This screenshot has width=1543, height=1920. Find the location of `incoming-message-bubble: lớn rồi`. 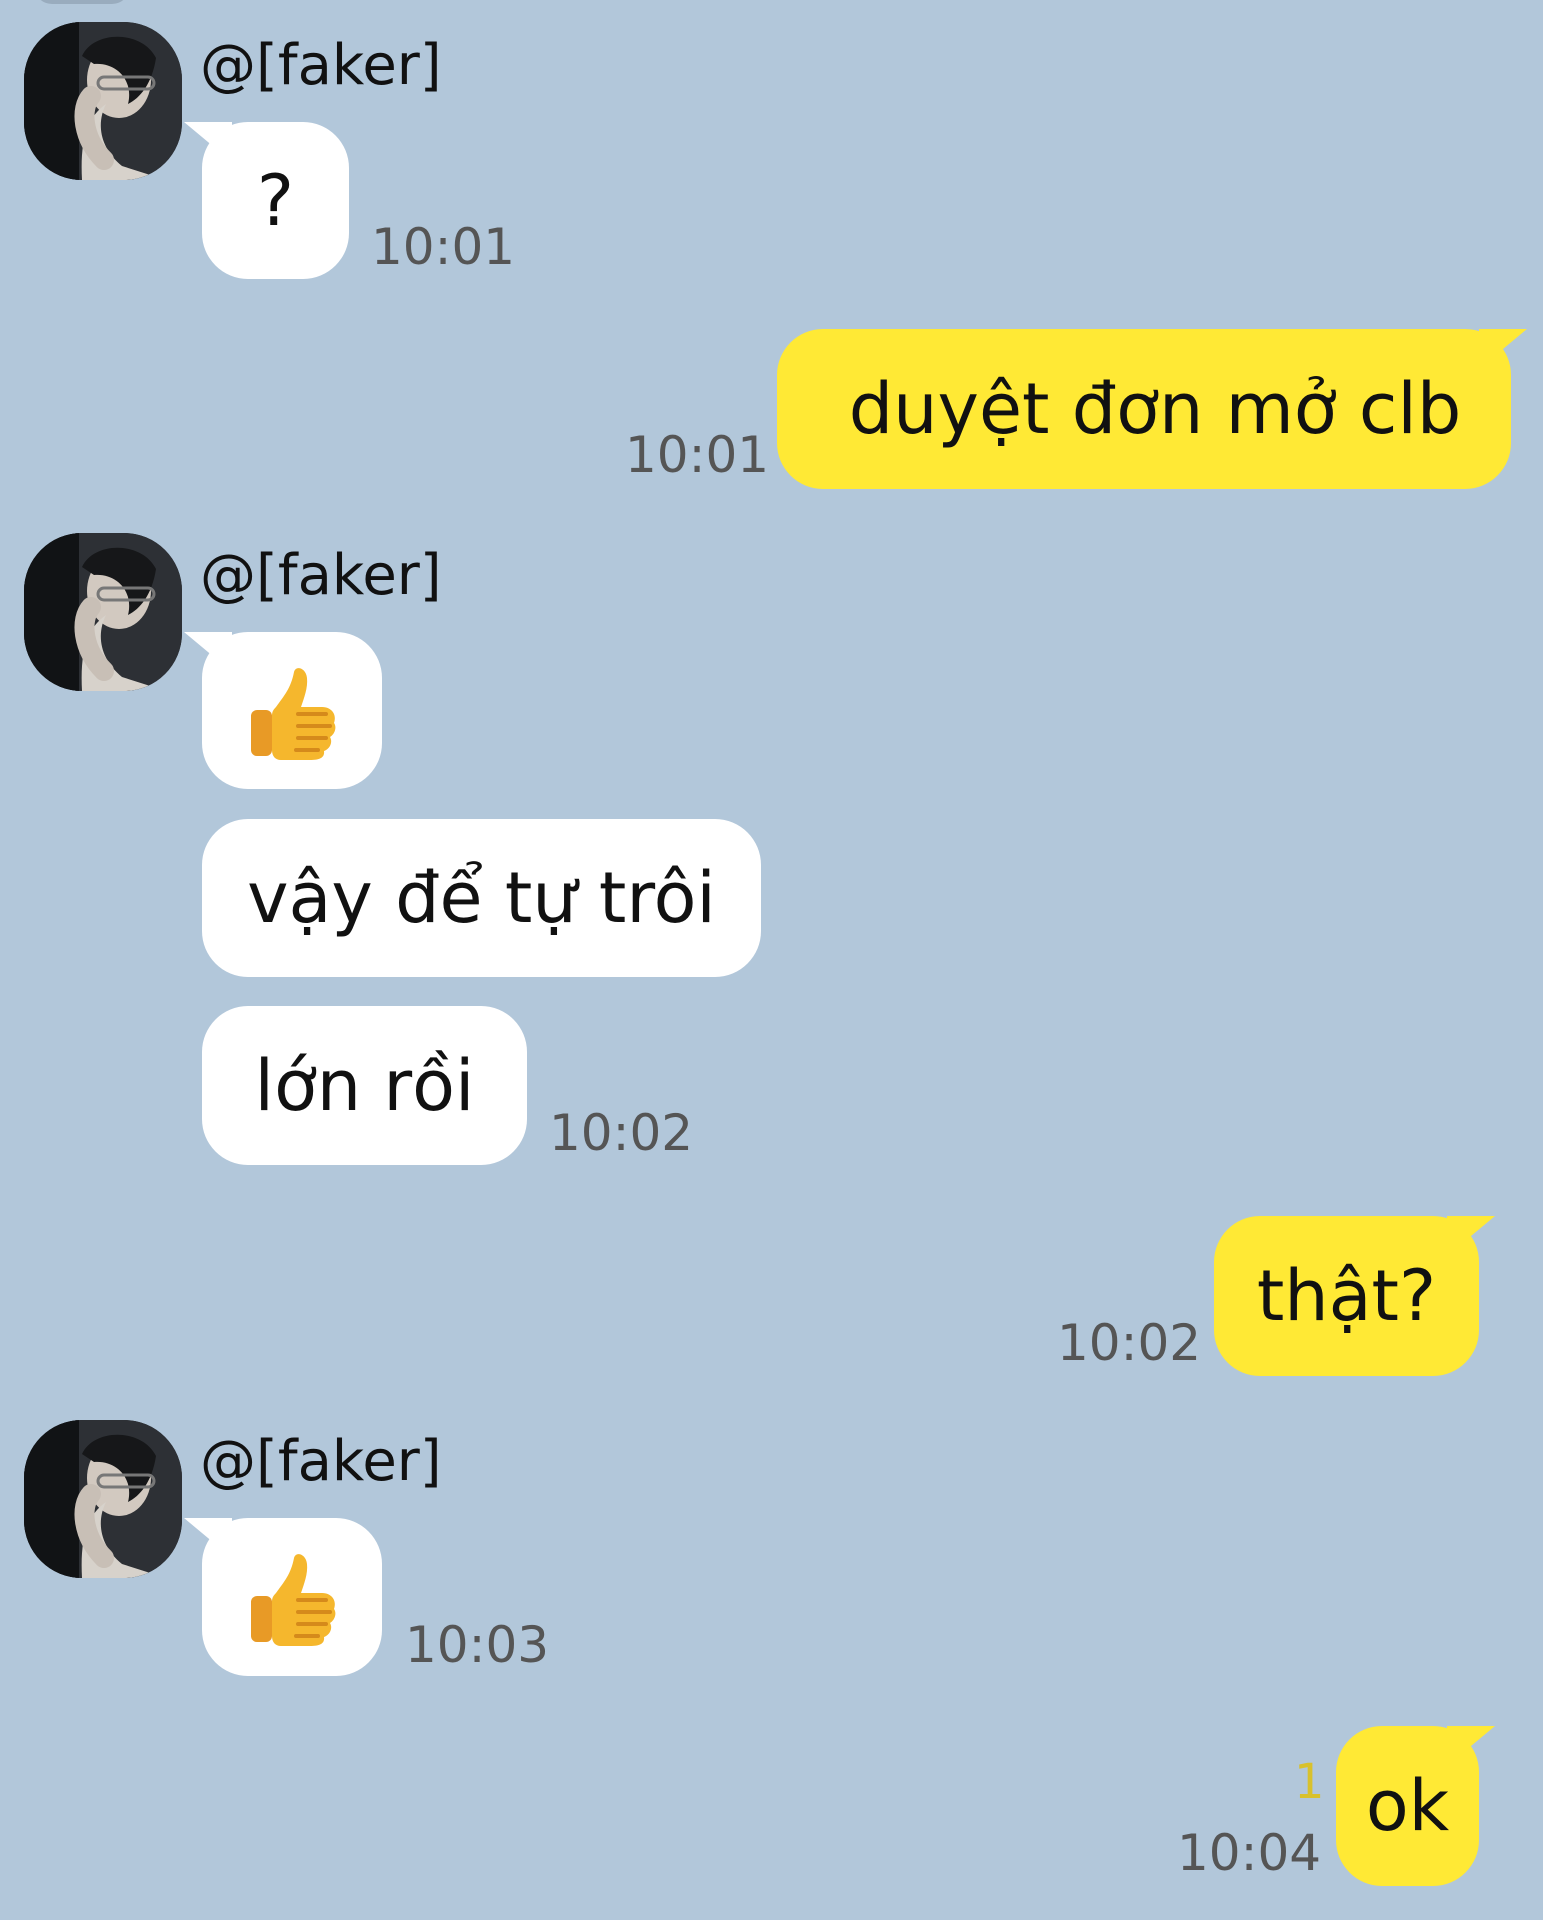

incoming-message-bubble: lớn rồi is located at coordinates (364, 1085).